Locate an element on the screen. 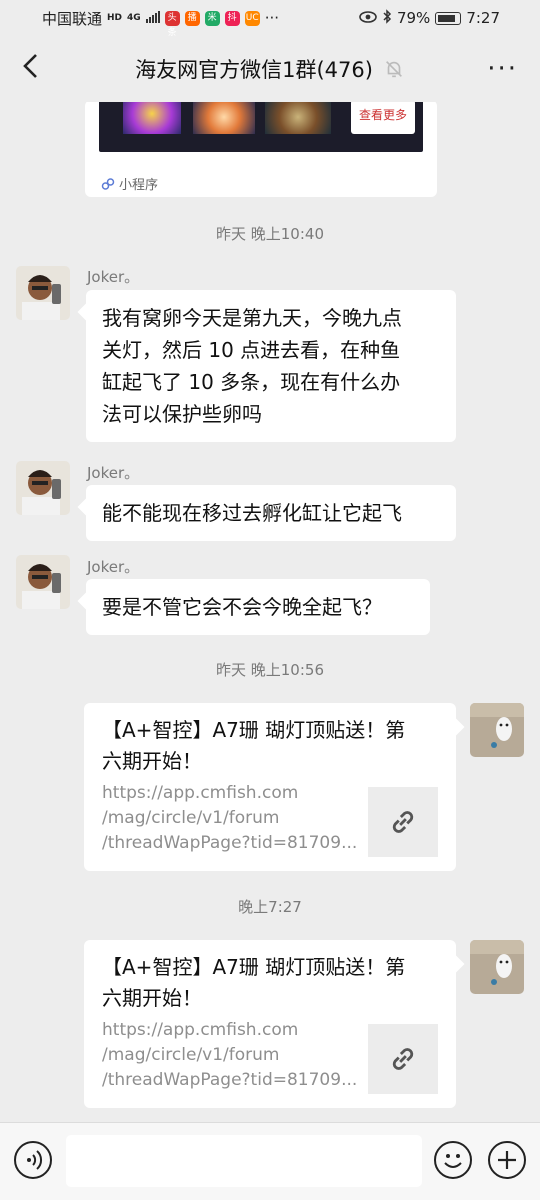  mini-program-icon is located at coordinates (108, 183).